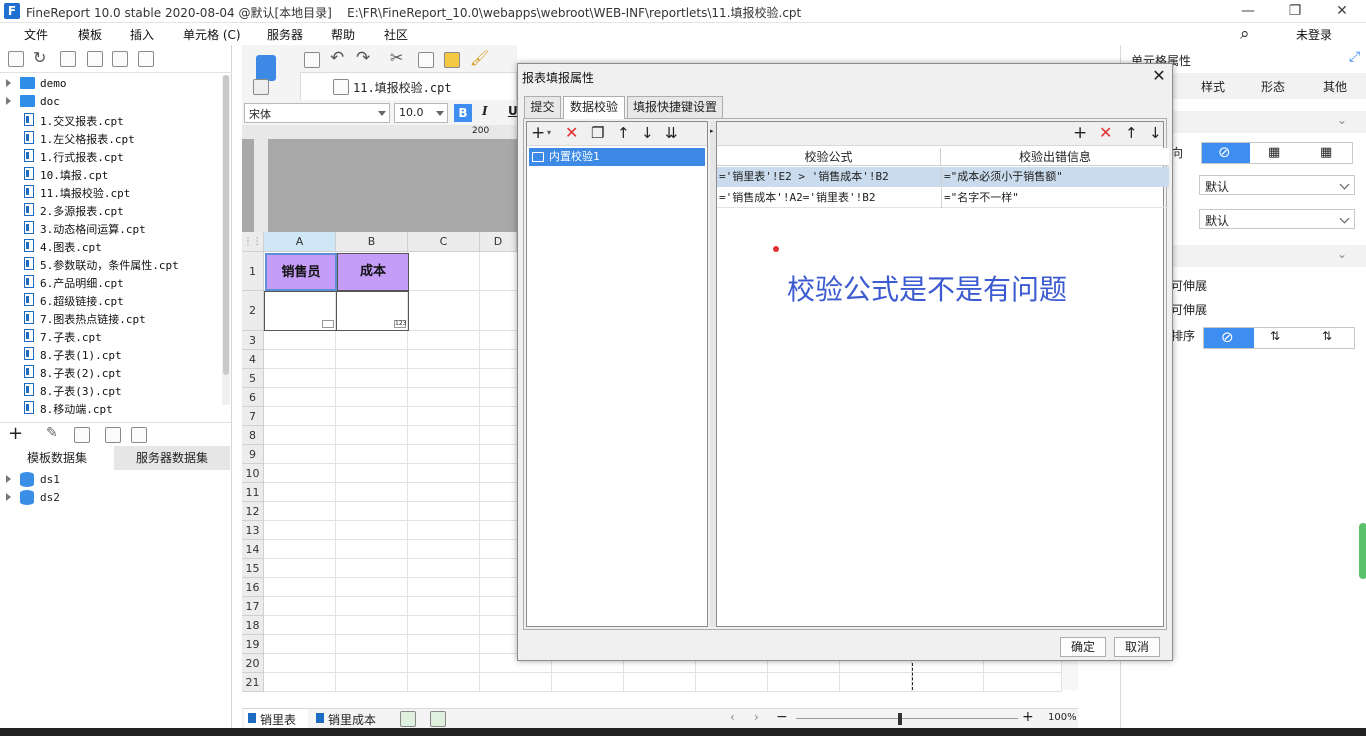 This screenshot has height=736, width=1366. I want to click on settings-icon, so click(95, 59).